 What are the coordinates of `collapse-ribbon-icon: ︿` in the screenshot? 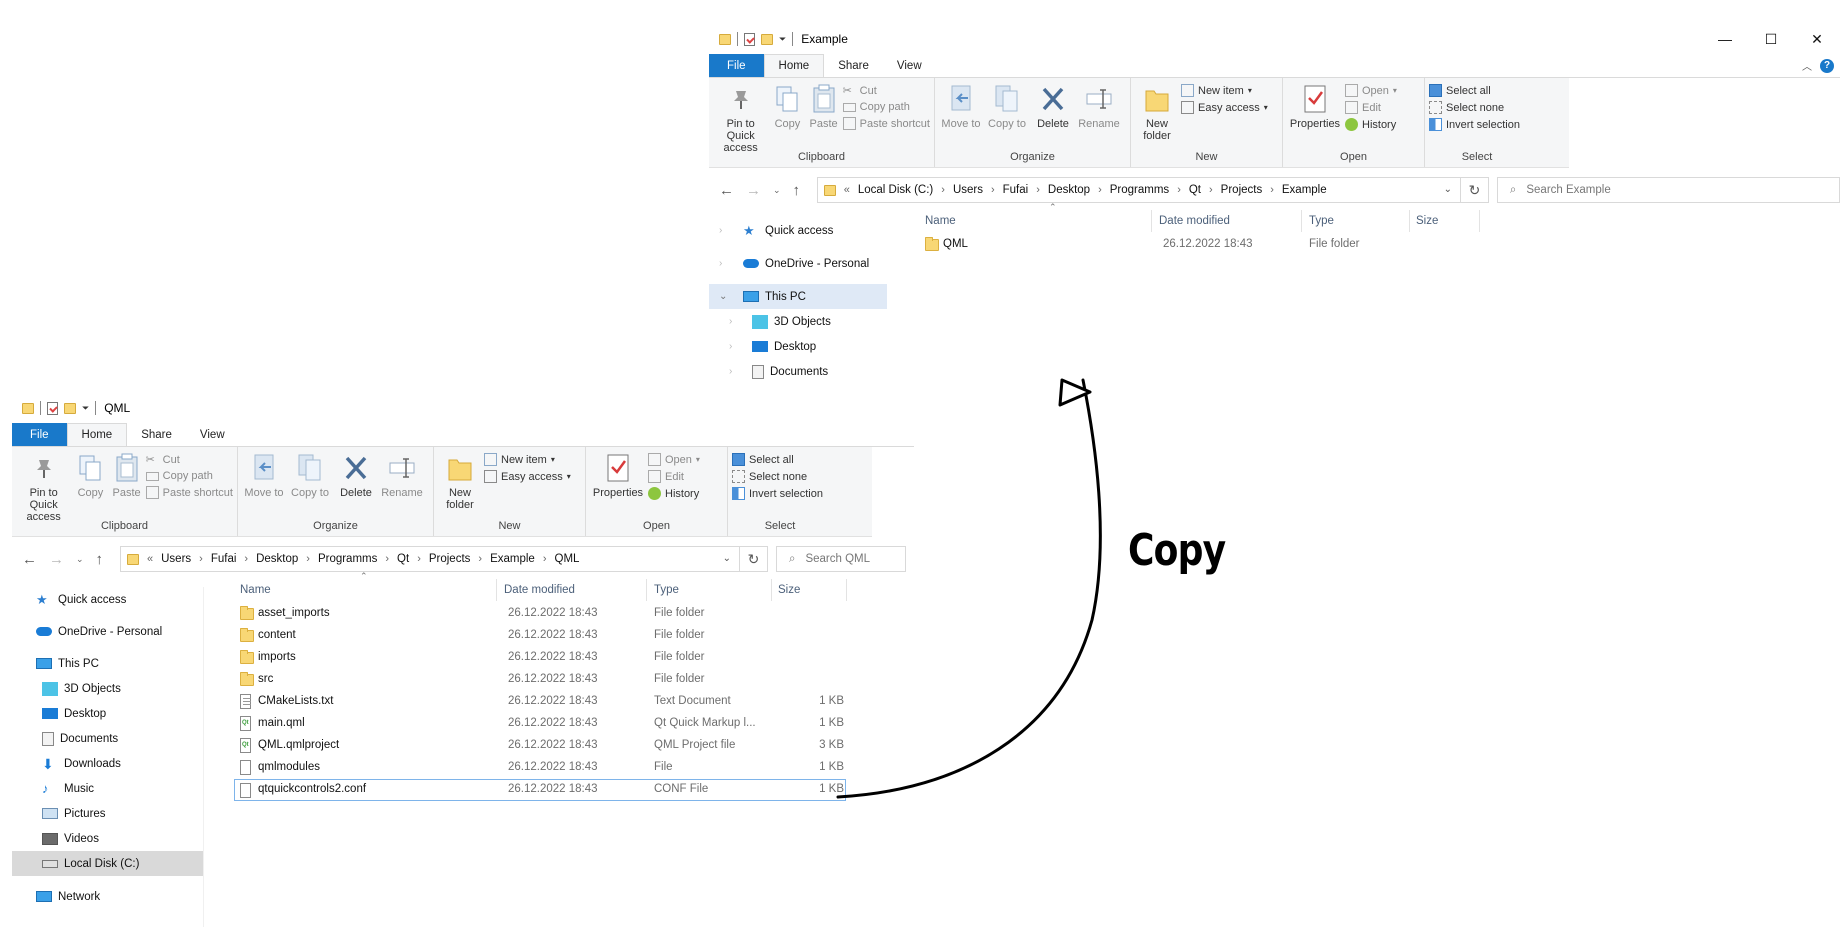 It's located at (1807, 65).